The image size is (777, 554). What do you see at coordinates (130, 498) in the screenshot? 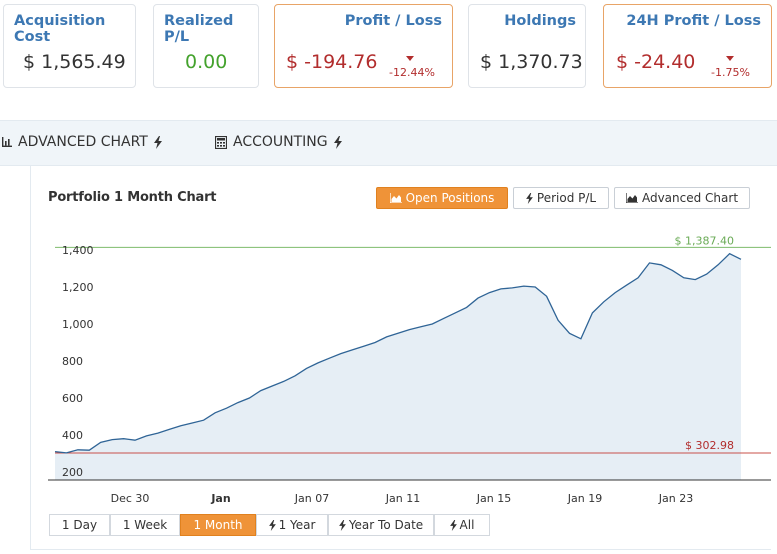
I see `x-tick-label: Dec 30` at bounding box center [130, 498].